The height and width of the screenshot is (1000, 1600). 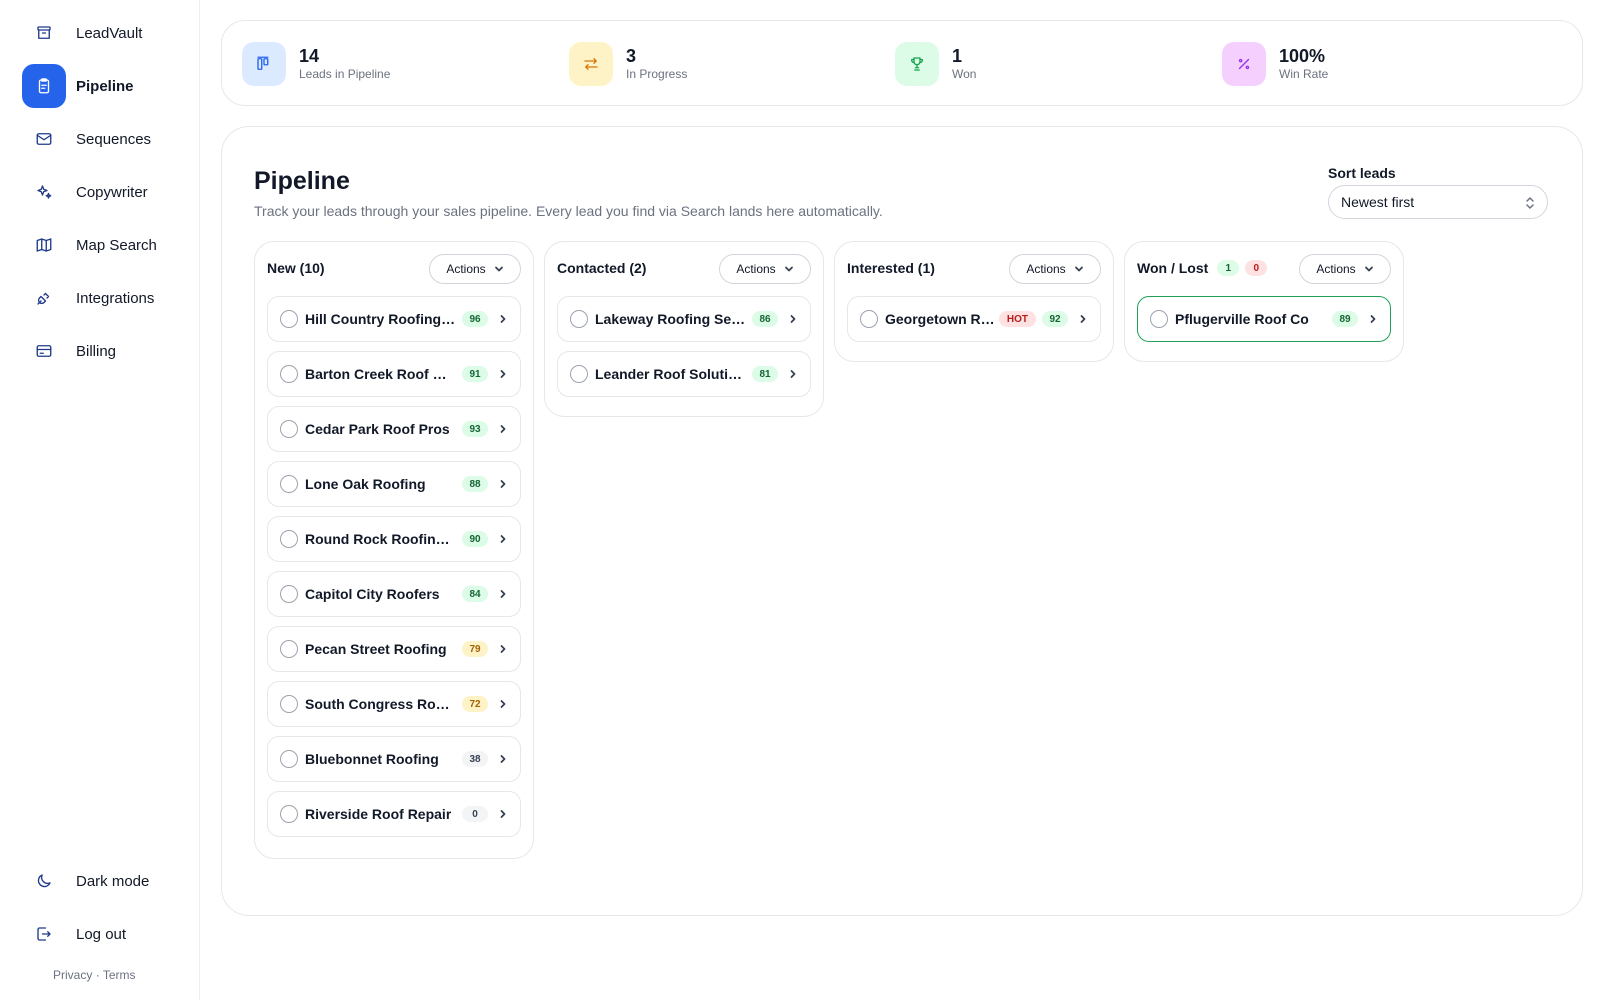 I want to click on sidebar-item-label: LeadVault, so click(x=109, y=33).